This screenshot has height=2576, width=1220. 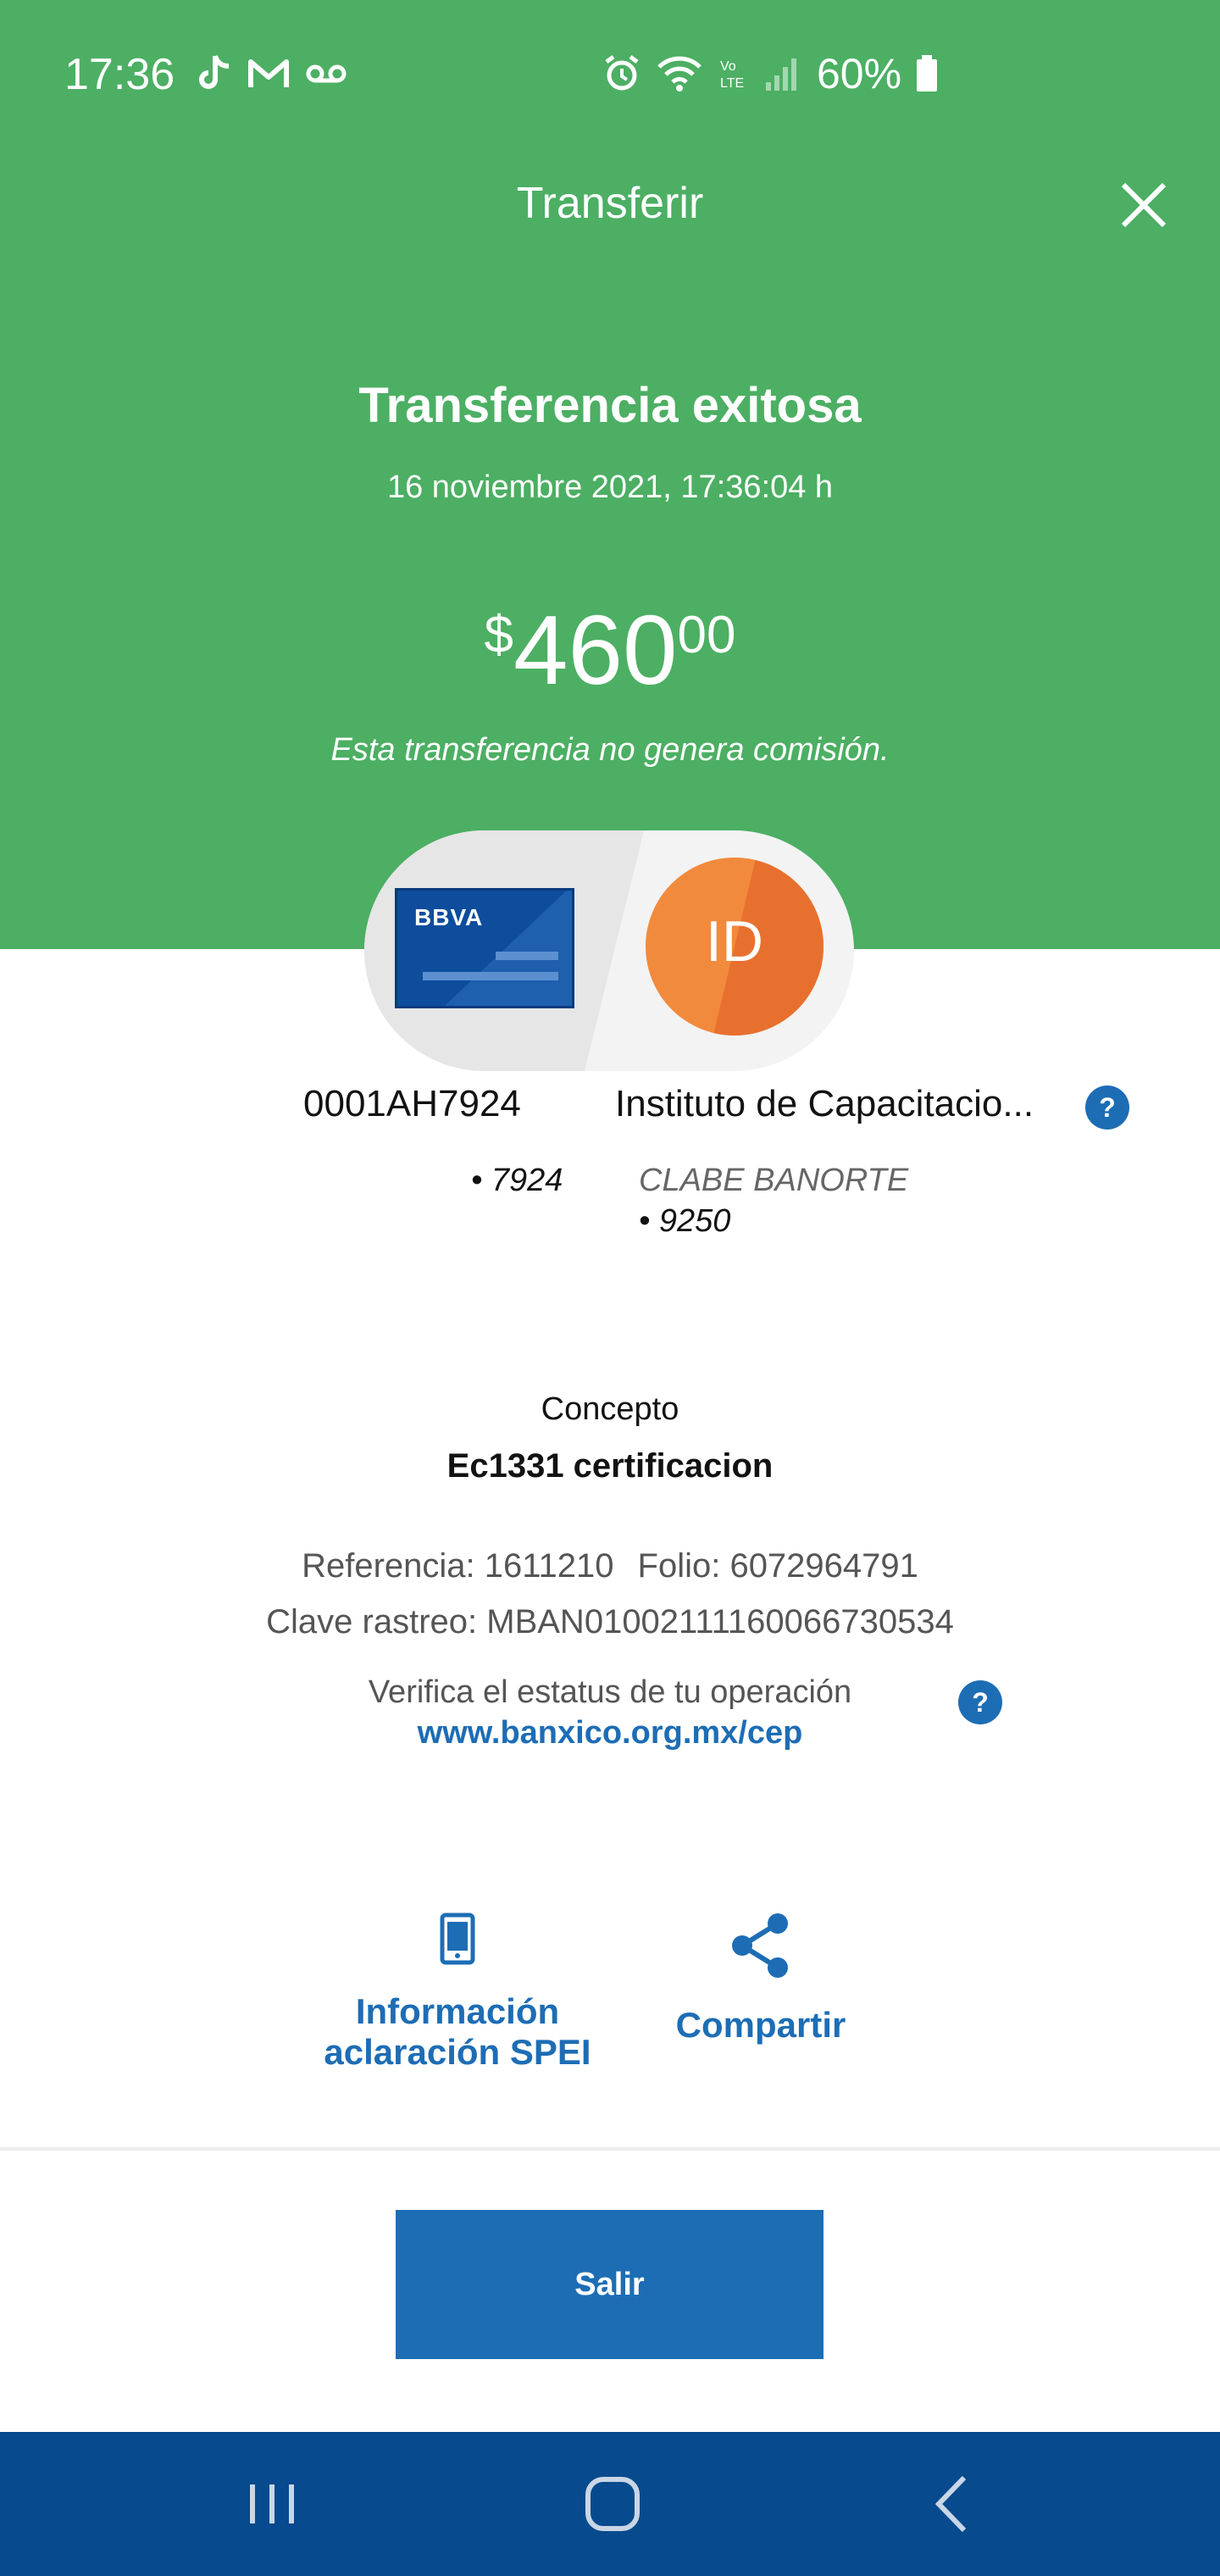 What do you see at coordinates (706, 635) in the screenshot?
I see `amount-decimals: 00` at bounding box center [706, 635].